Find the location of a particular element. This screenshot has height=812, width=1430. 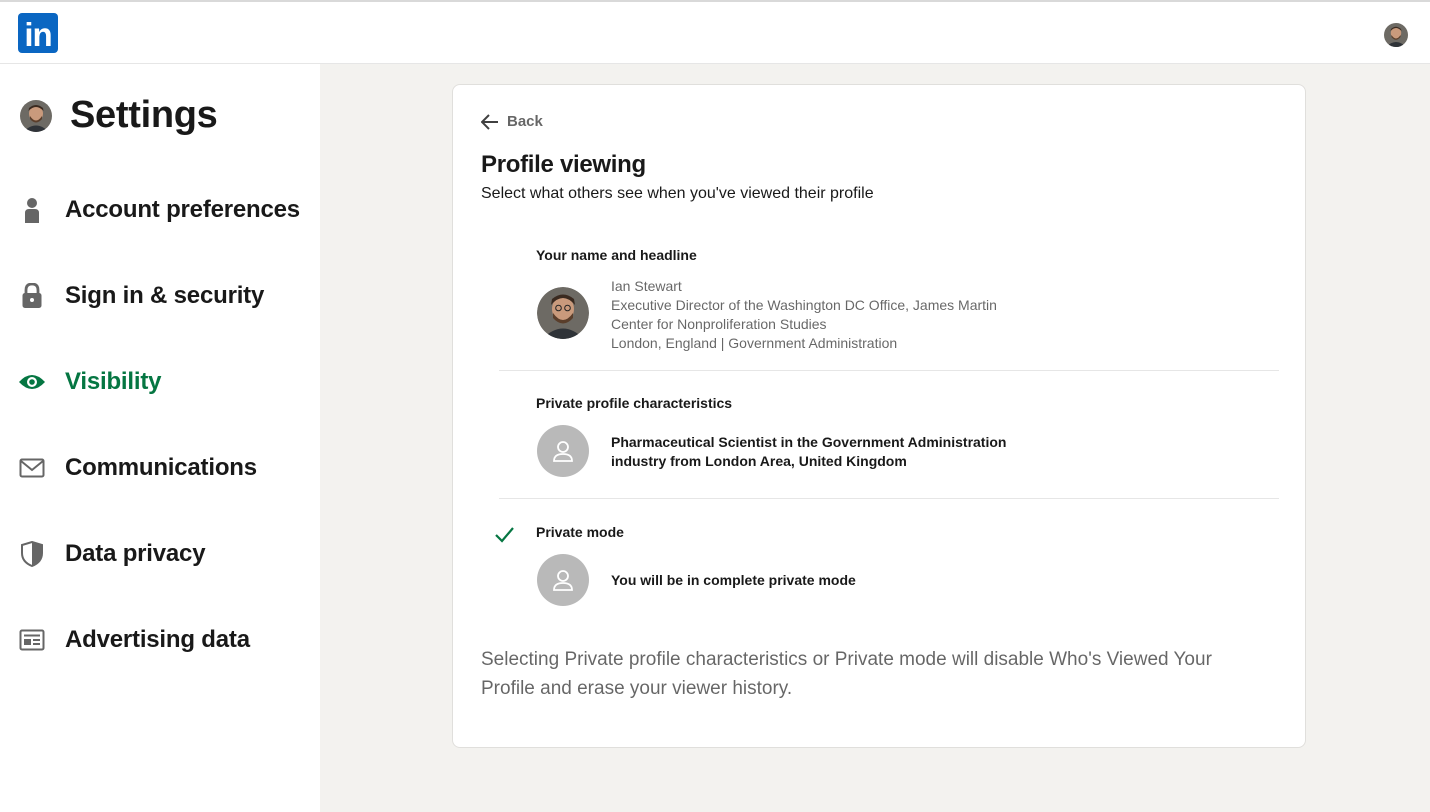

profile-photo is located at coordinates (563, 313).